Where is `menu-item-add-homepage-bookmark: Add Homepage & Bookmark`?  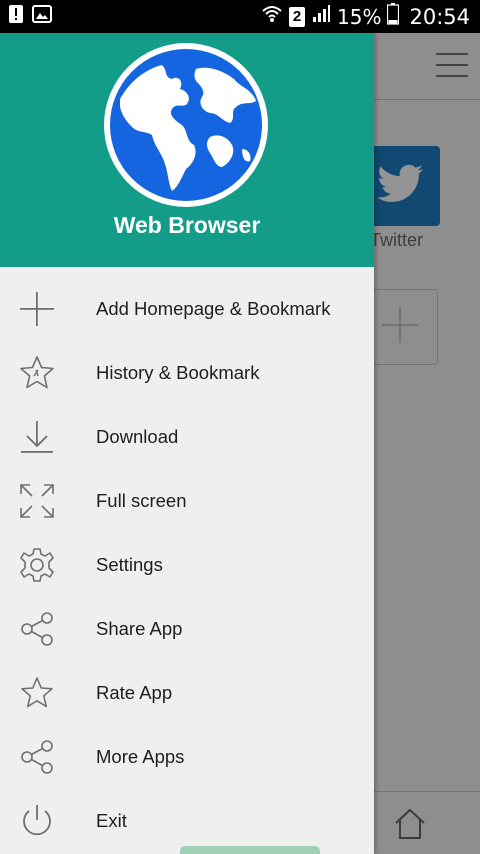
menu-item-add-homepage-bookmark: Add Homepage & Bookmark is located at coordinates (187, 309).